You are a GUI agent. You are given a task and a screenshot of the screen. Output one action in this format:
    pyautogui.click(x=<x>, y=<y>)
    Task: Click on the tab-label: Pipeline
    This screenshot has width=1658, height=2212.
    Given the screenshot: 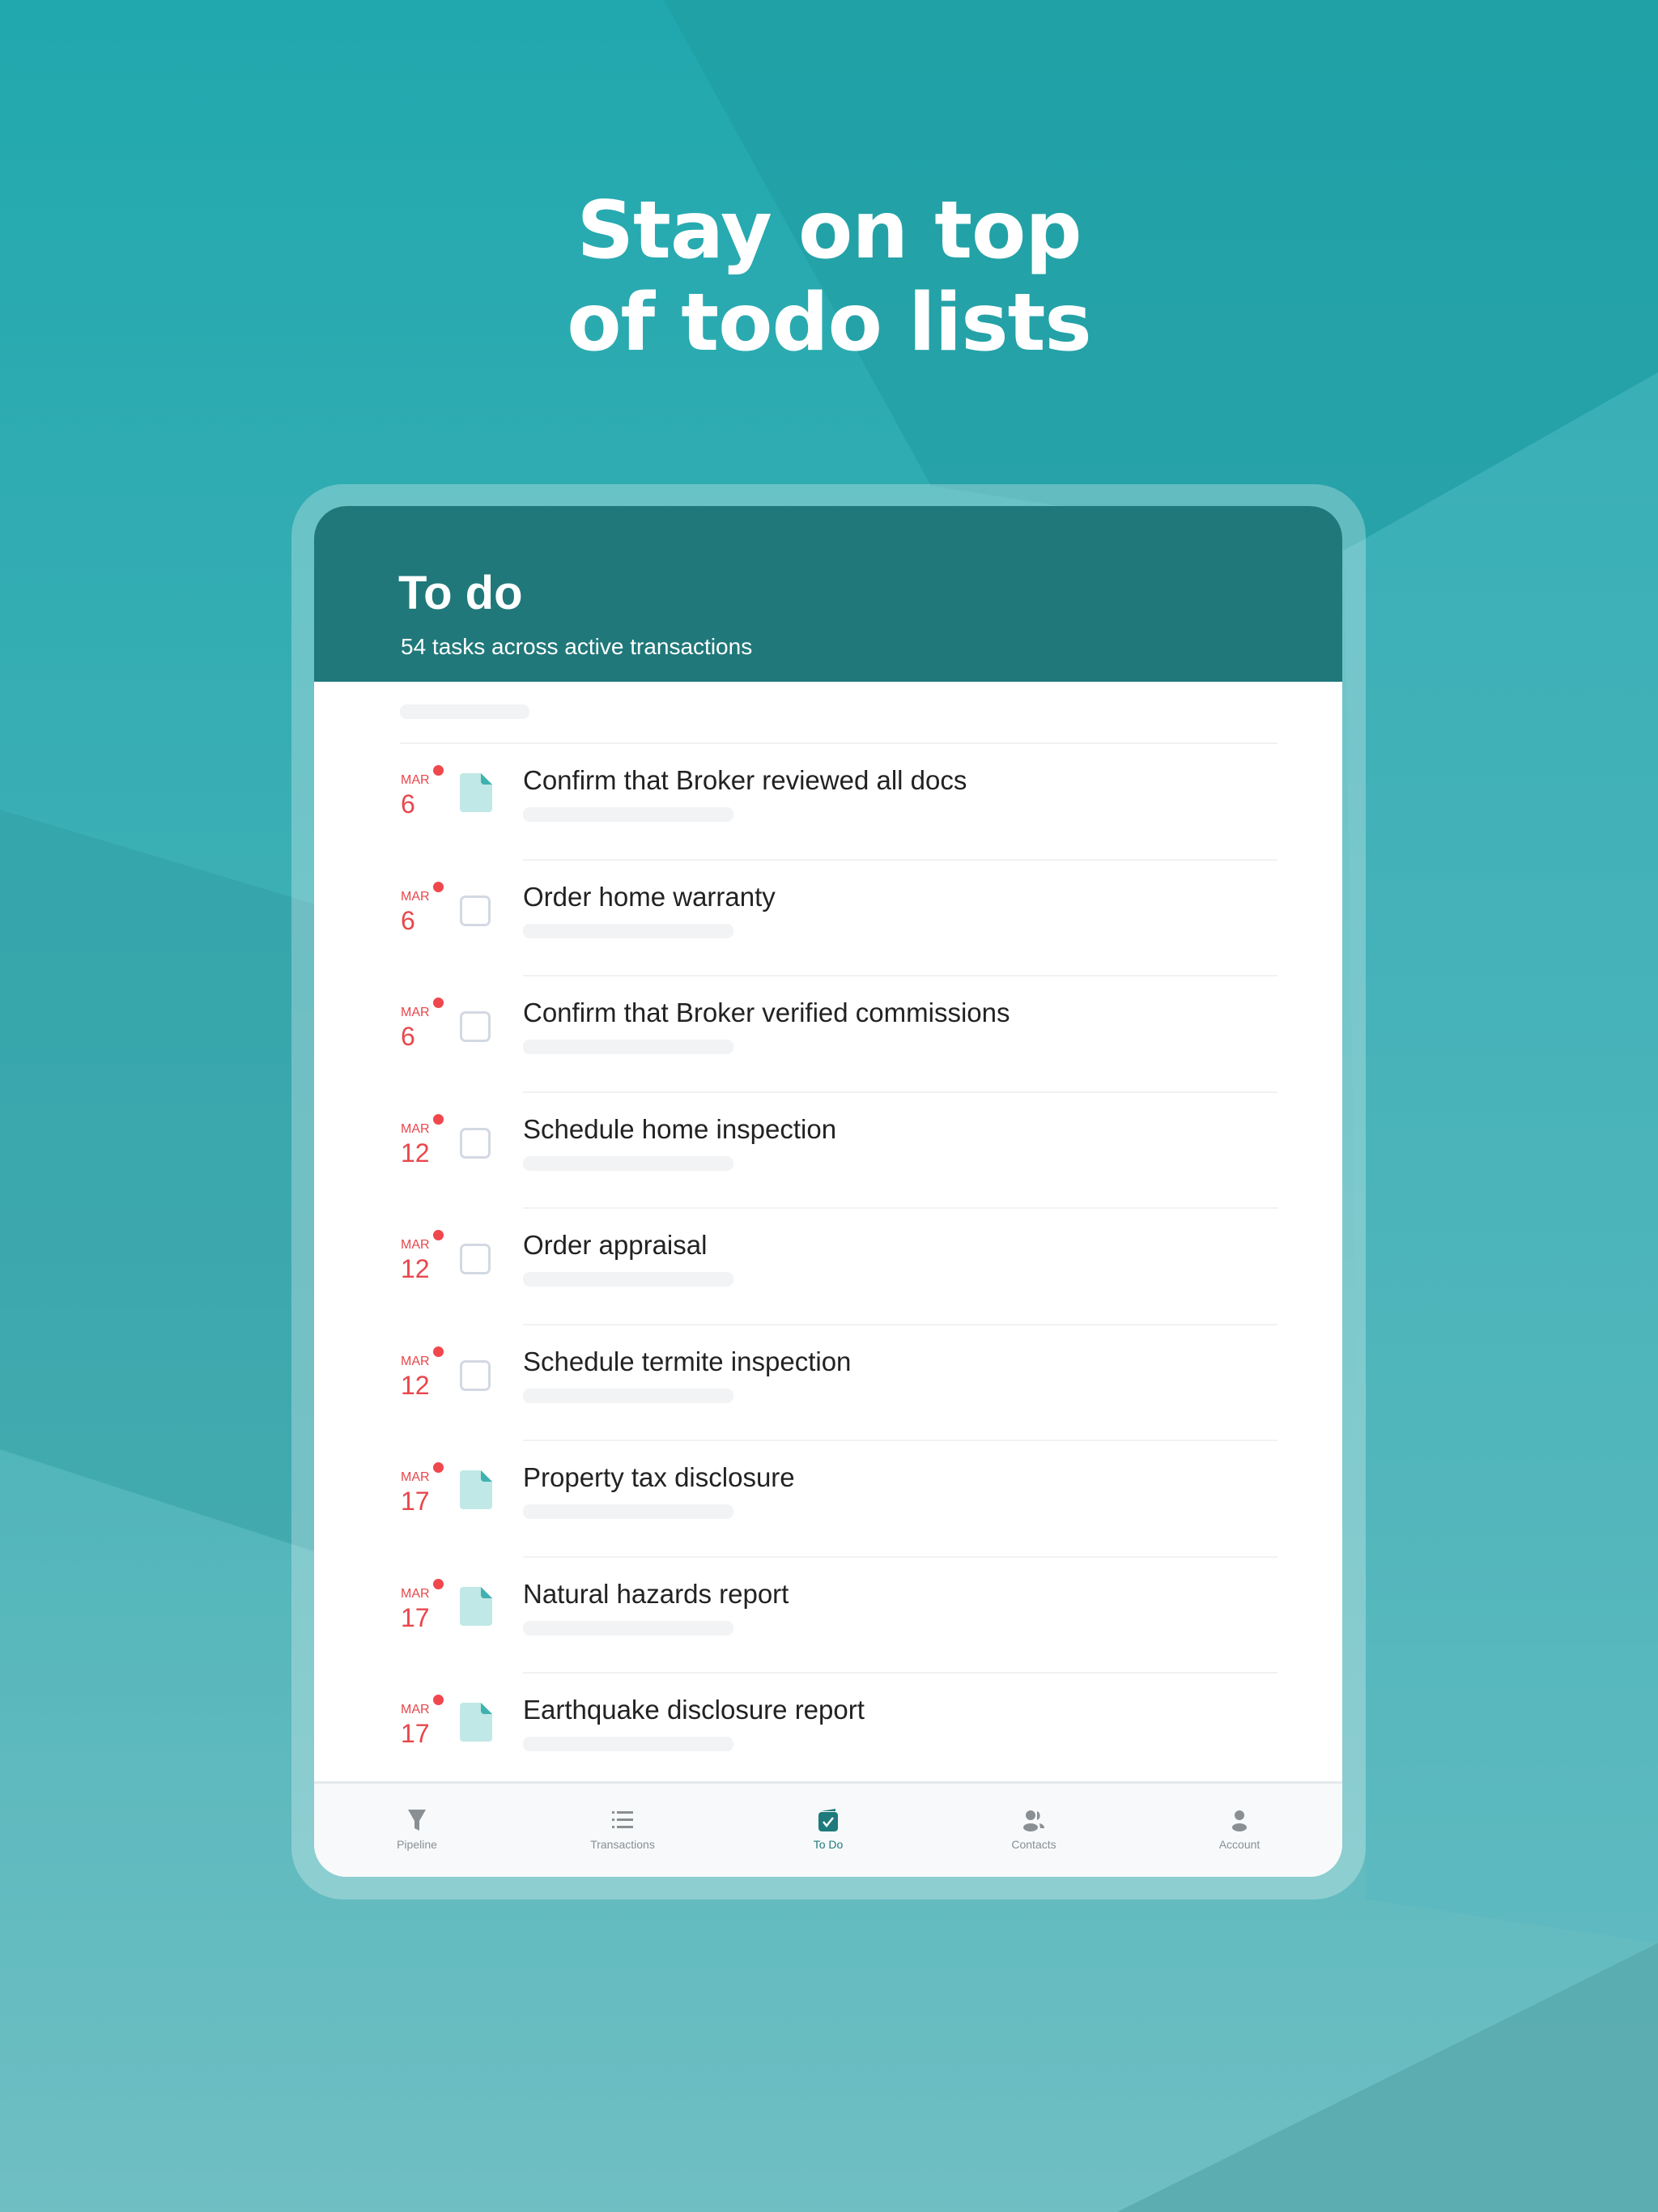 What is the action you would take?
    pyautogui.click(x=417, y=1845)
    